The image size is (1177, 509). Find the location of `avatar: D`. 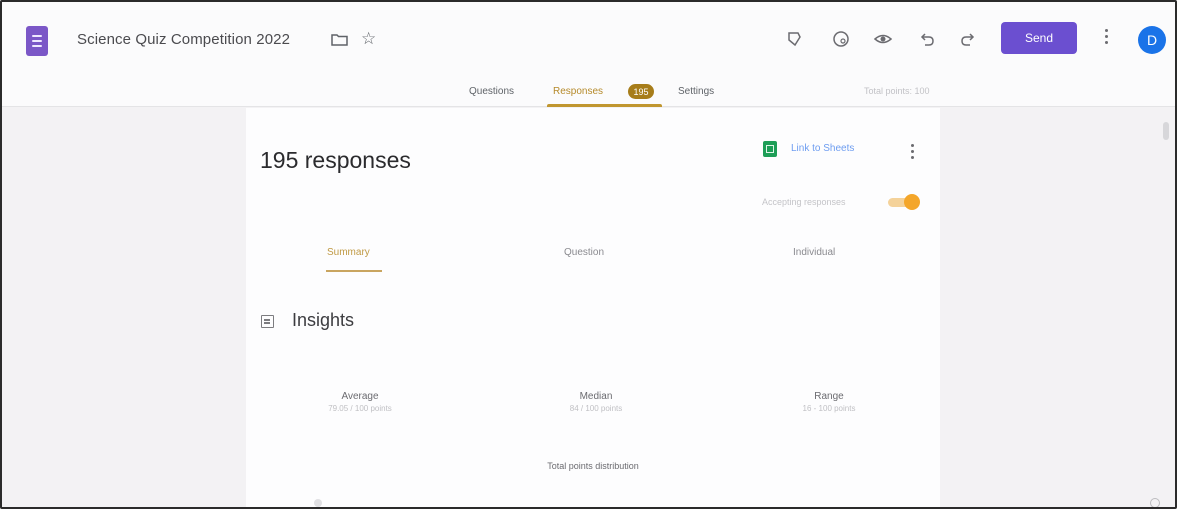

avatar: D is located at coordinates (1152, 40).